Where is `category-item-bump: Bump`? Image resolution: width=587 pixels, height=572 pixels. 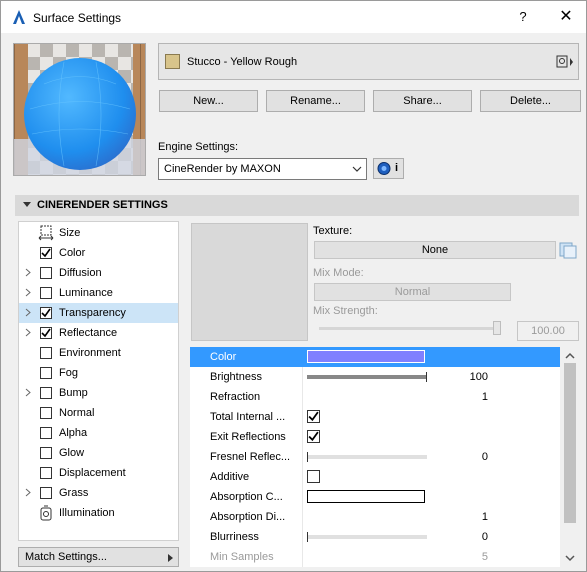
category-item-bump: Bump is located at coordinates (98, 393).